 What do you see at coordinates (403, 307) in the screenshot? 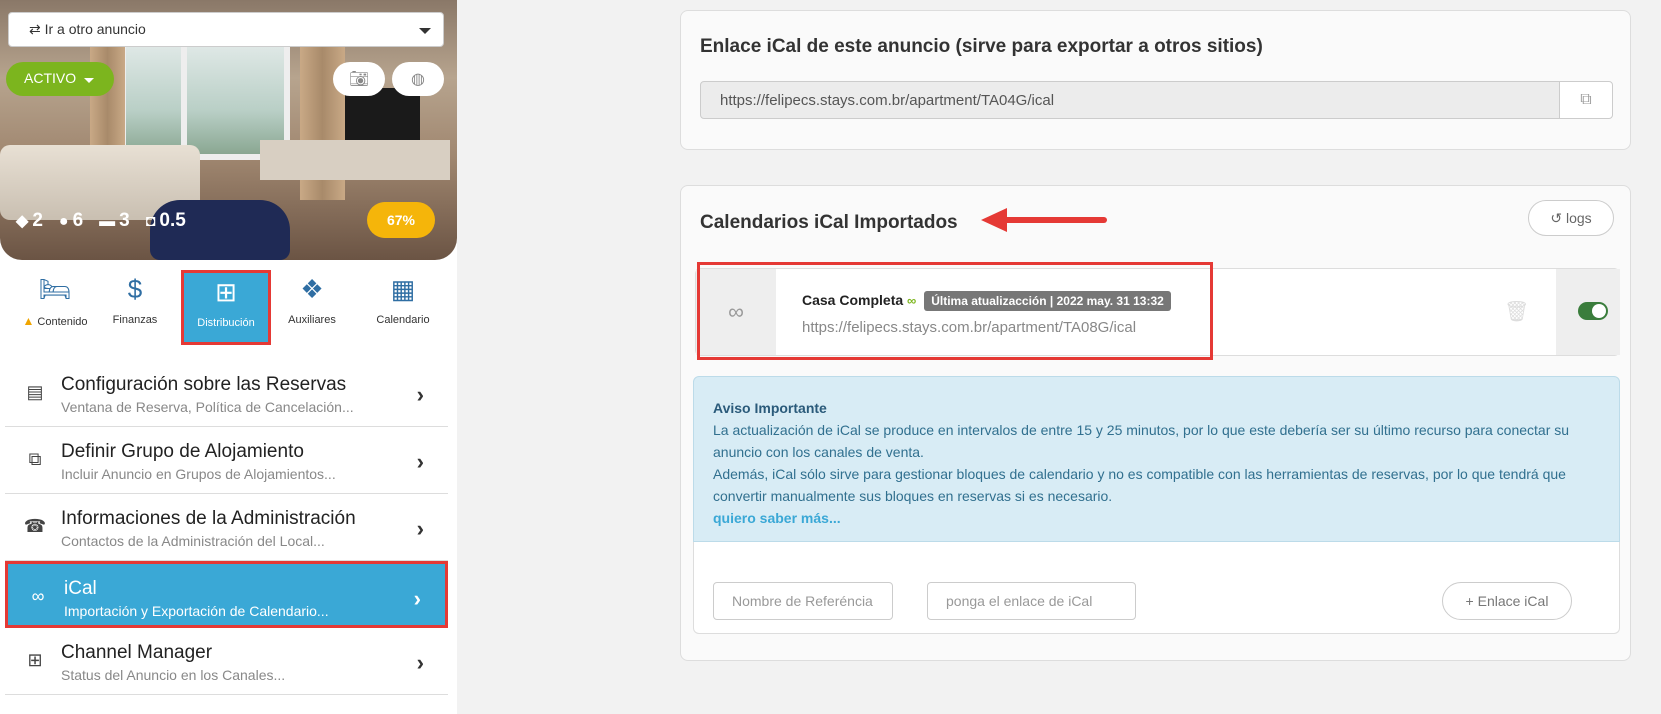
I see `tab-calendario: ▦ Calendario` at bounding box center [403, 307].